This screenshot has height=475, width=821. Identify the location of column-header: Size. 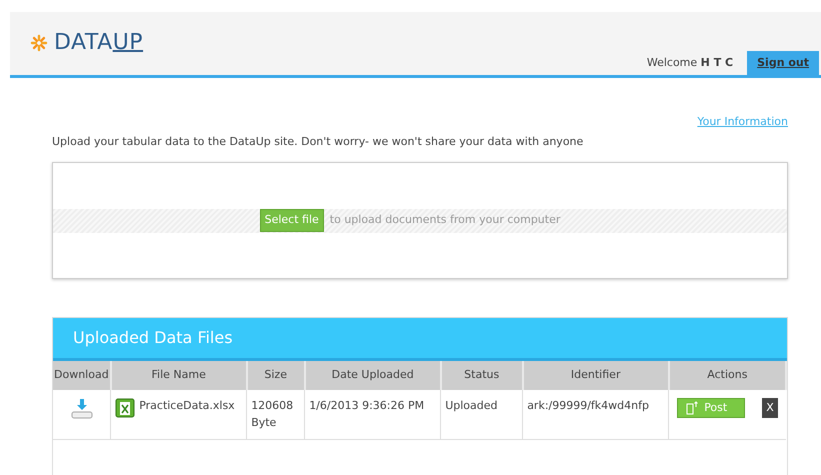
(275, 375).